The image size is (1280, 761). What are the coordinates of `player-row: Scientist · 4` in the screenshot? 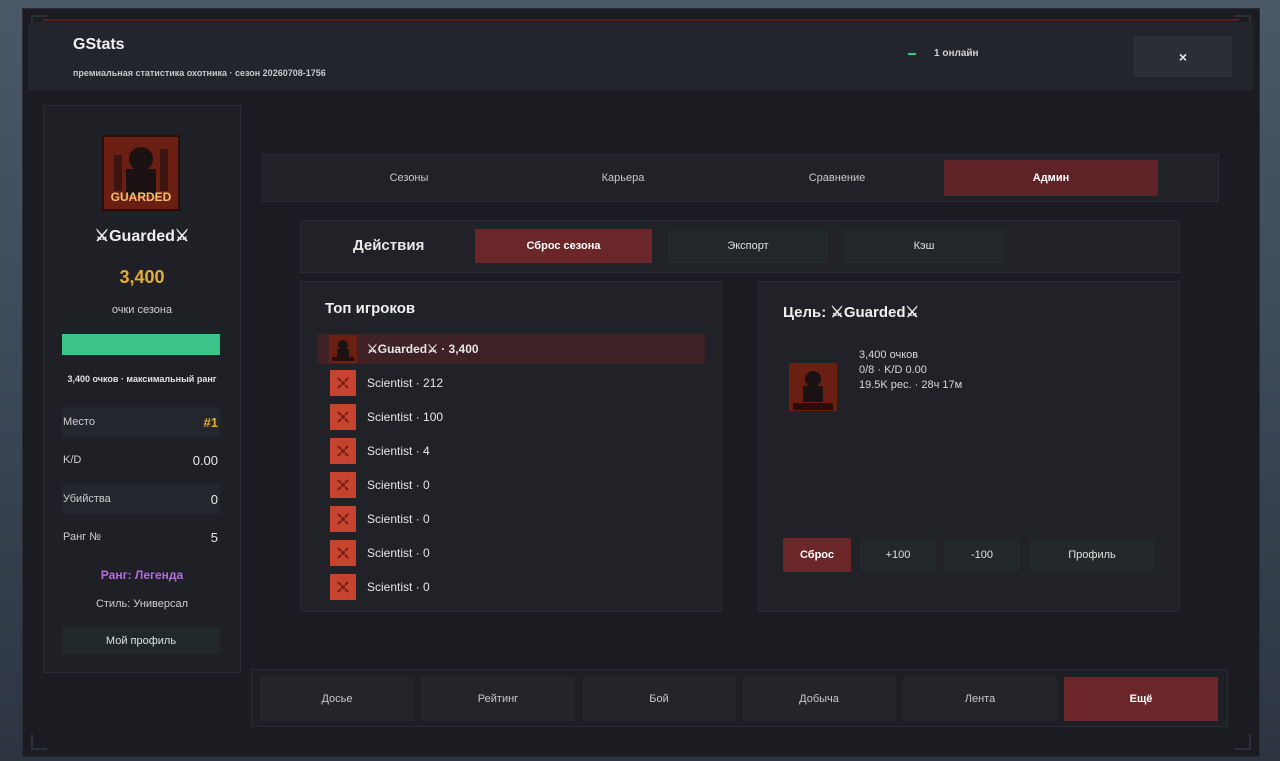 It's located at (511, 451).